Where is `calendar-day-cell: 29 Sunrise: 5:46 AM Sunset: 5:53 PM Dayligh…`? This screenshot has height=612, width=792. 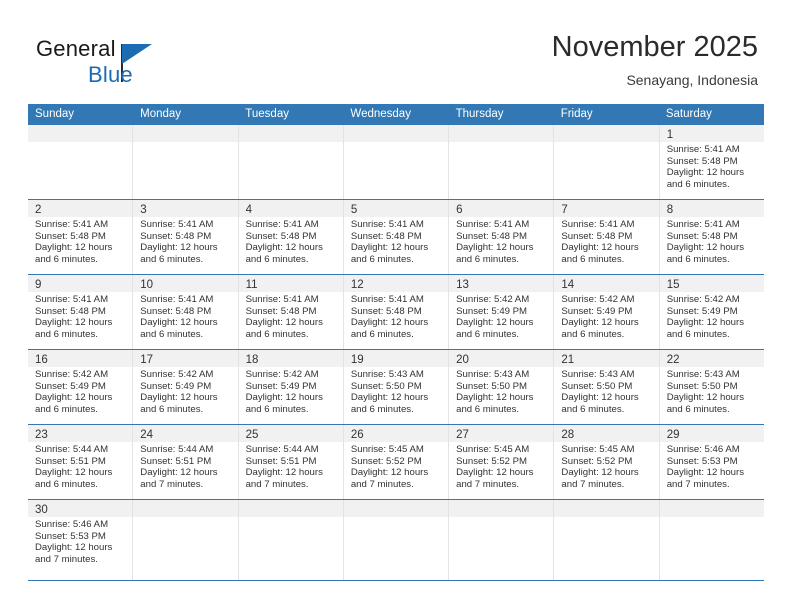 calendar-day-cell: 29 Sunrise: 5:46 AM Sunset: 5:53 PM Dayligh… is located at coordinates (711, 462).